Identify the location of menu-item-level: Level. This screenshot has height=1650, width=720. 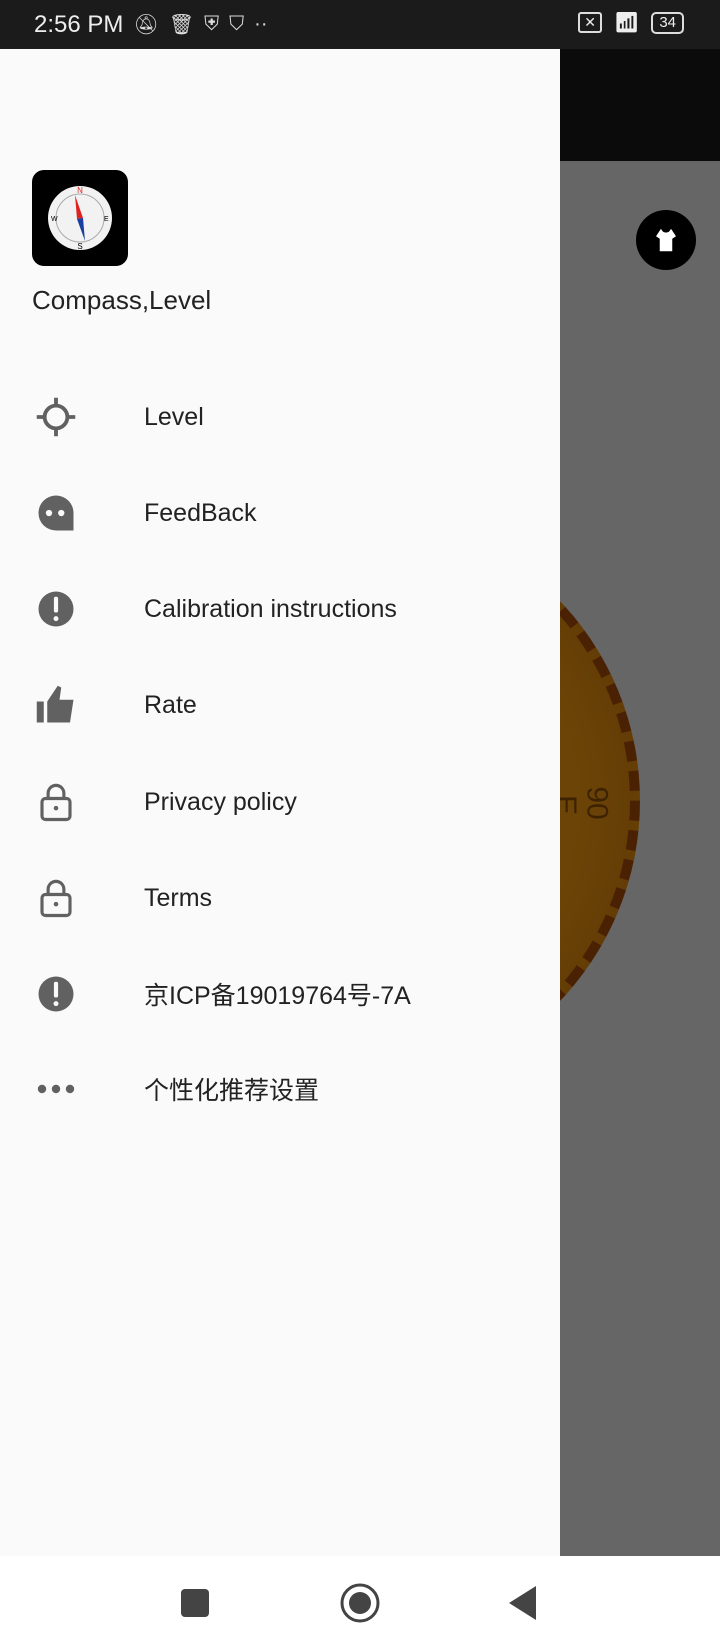
(280, 417).